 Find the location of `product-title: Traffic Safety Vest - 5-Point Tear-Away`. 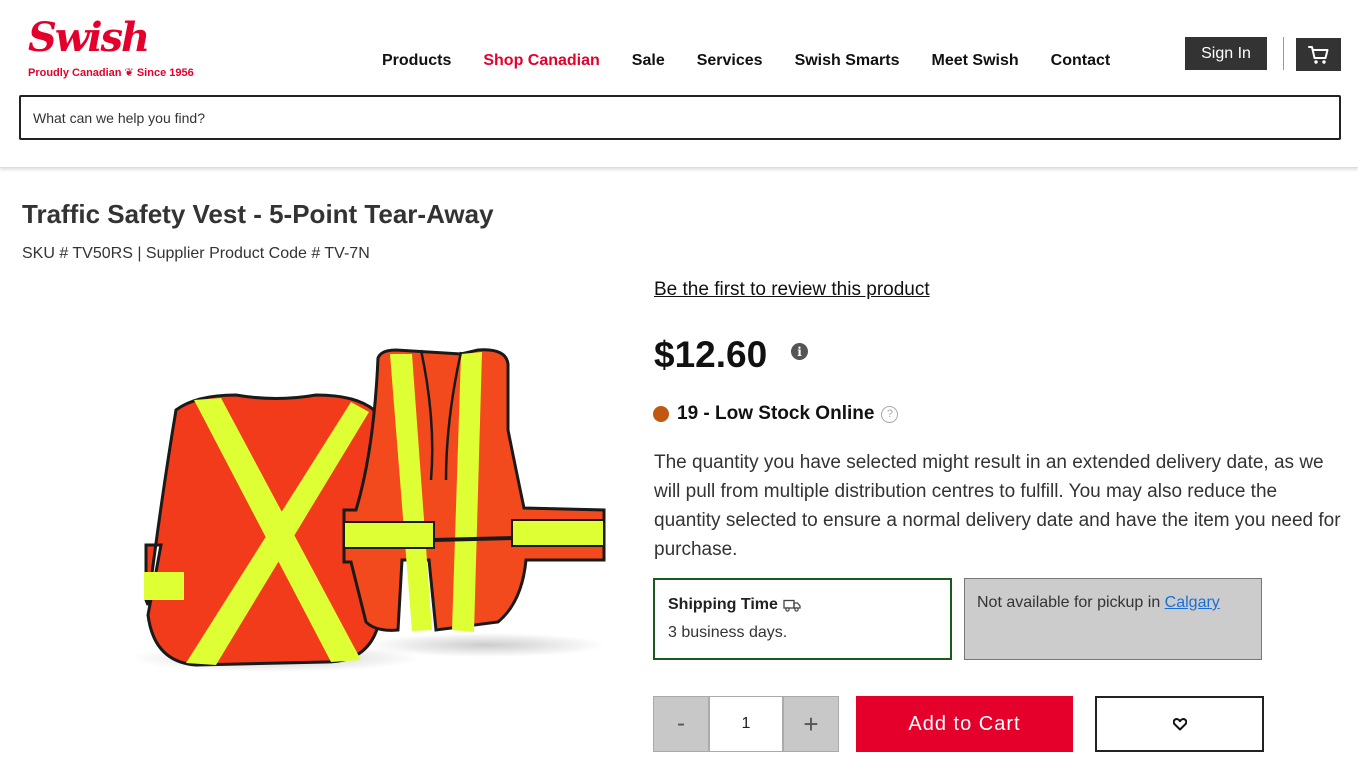

product-title: Traffic Safety Vest - 5-Point Tear-Away is located at coordinates (258, 214).